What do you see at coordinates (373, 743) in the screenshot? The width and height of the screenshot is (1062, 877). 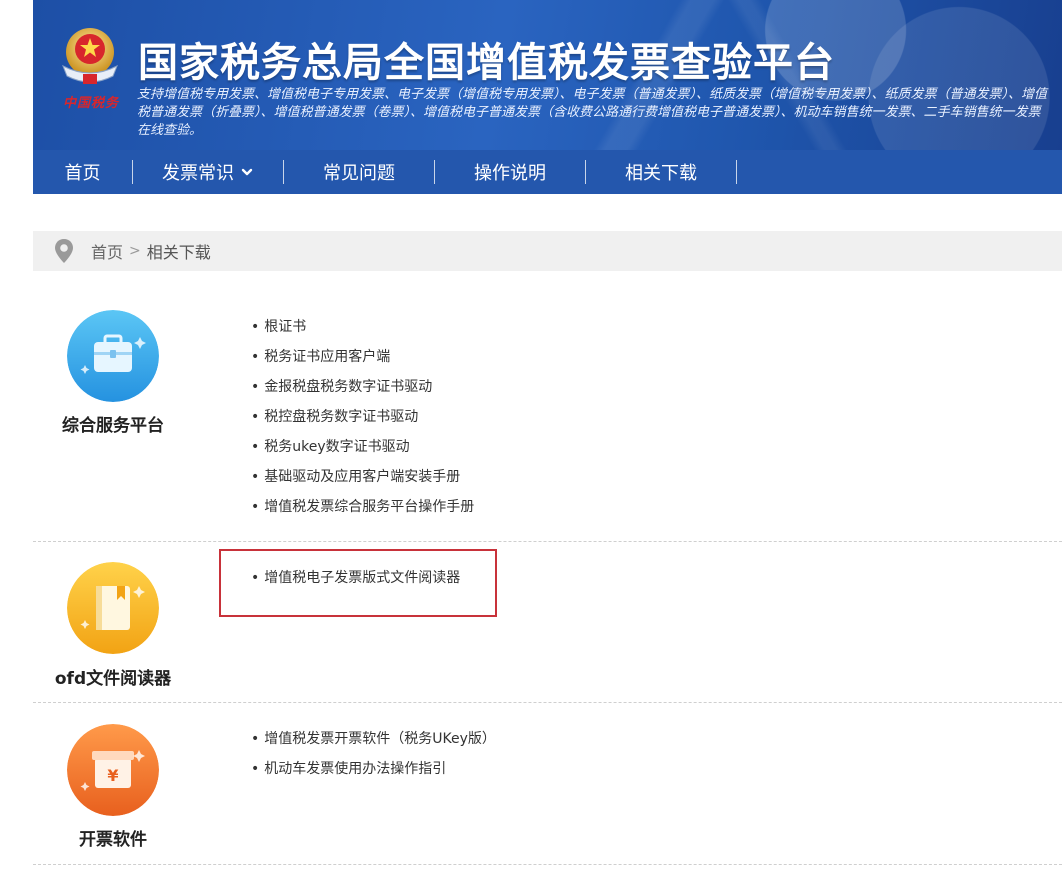 I see `download-link: 增值税发票开票软件（税务UKey版）` at bounding box center [373, 743].